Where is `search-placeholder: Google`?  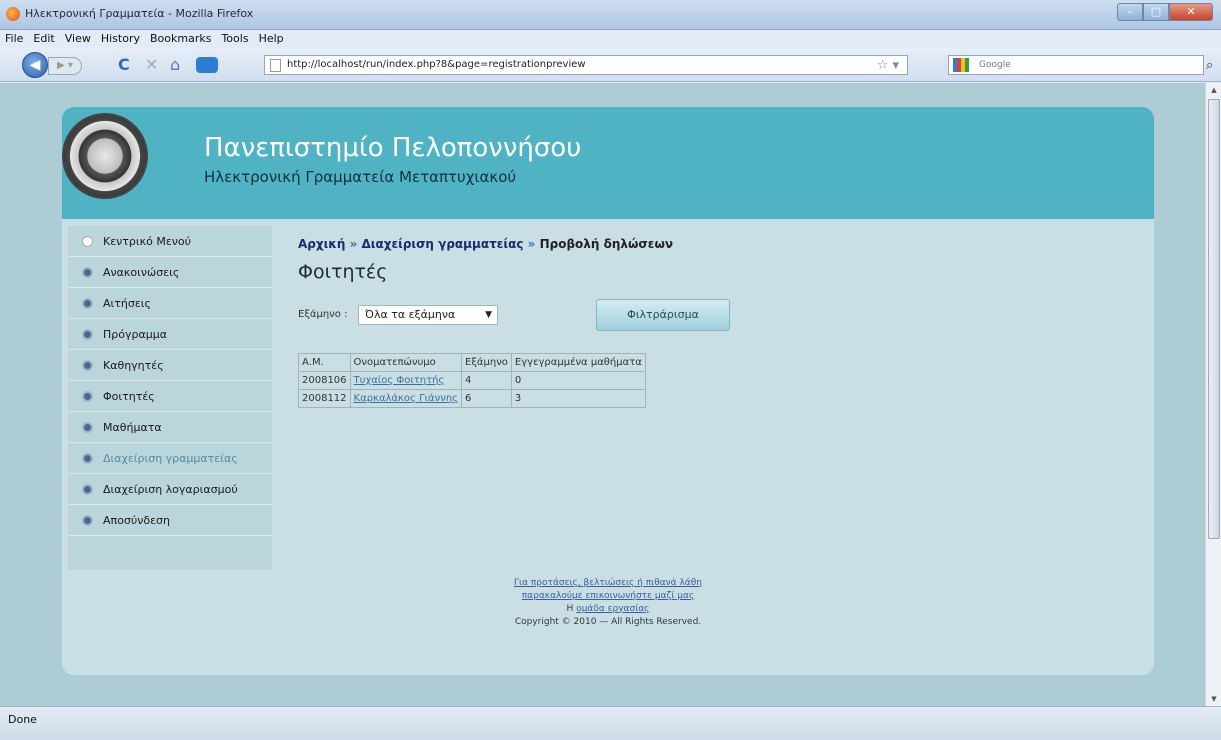 search-placeholder: Google is located at coordinates (995, 65).